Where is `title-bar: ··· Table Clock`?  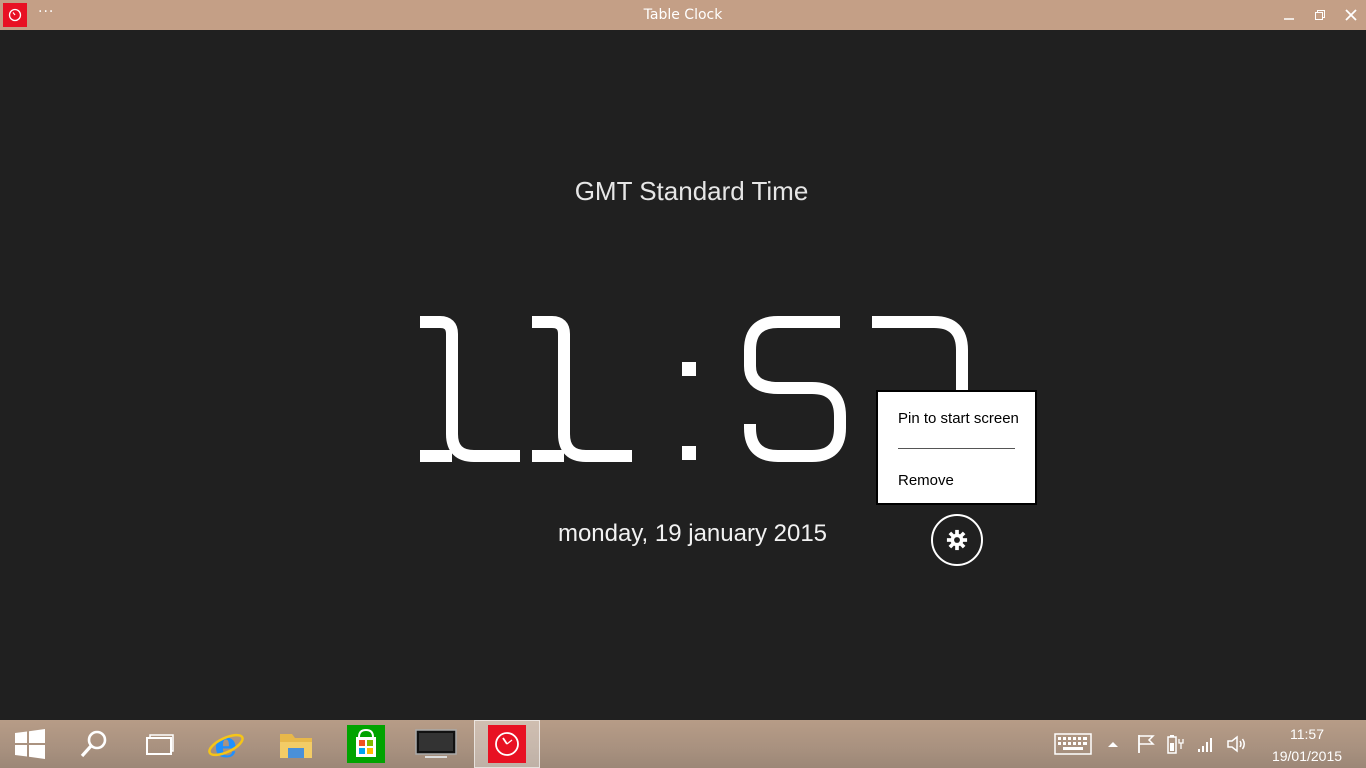 title-bar: ··· Table Clock is located at coordinates (683, 15).